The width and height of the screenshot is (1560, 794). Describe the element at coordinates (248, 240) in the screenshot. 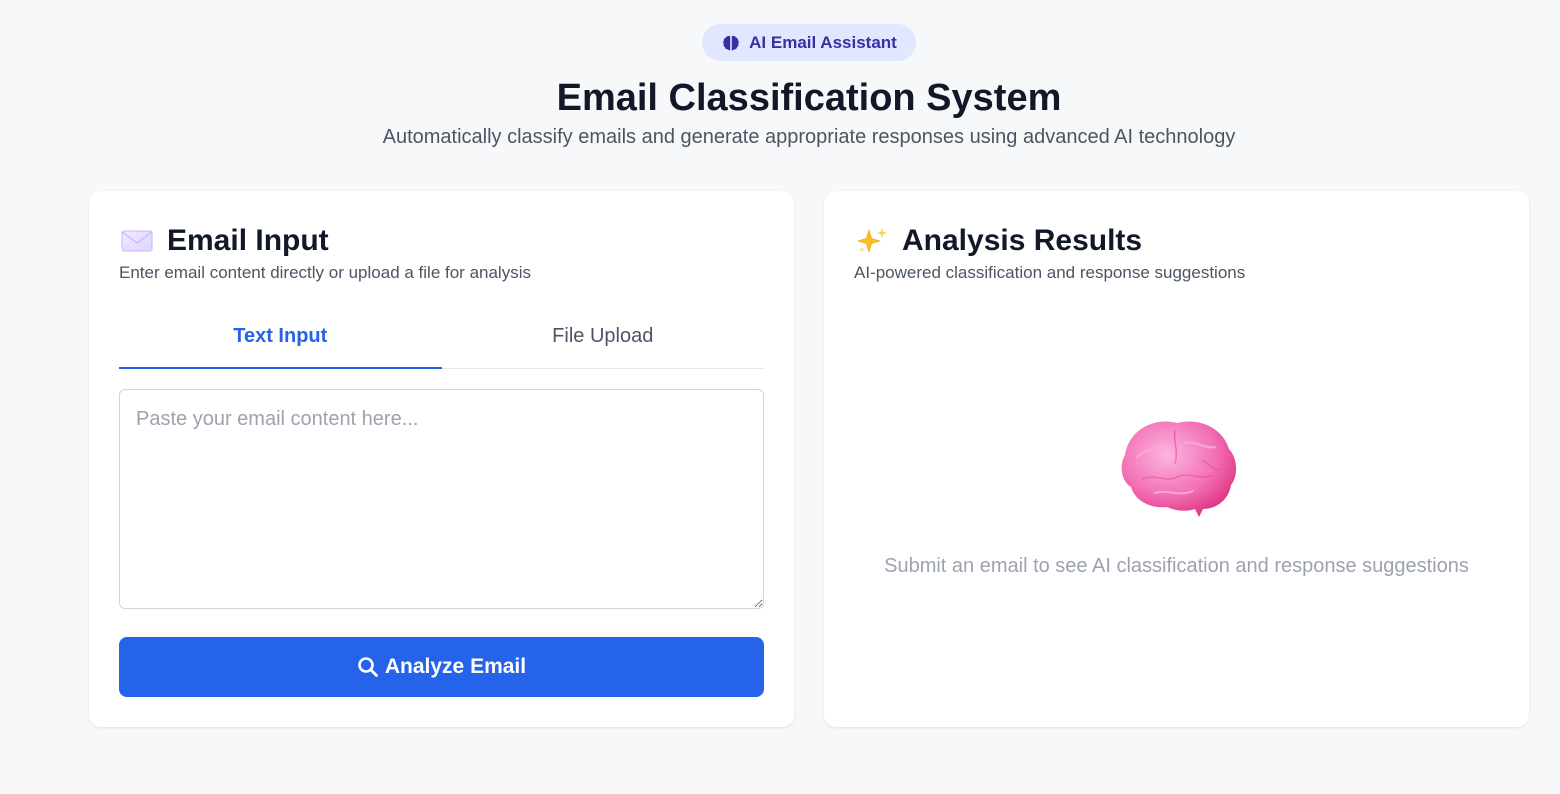

I see `email-input-title: Email Input` at that location.